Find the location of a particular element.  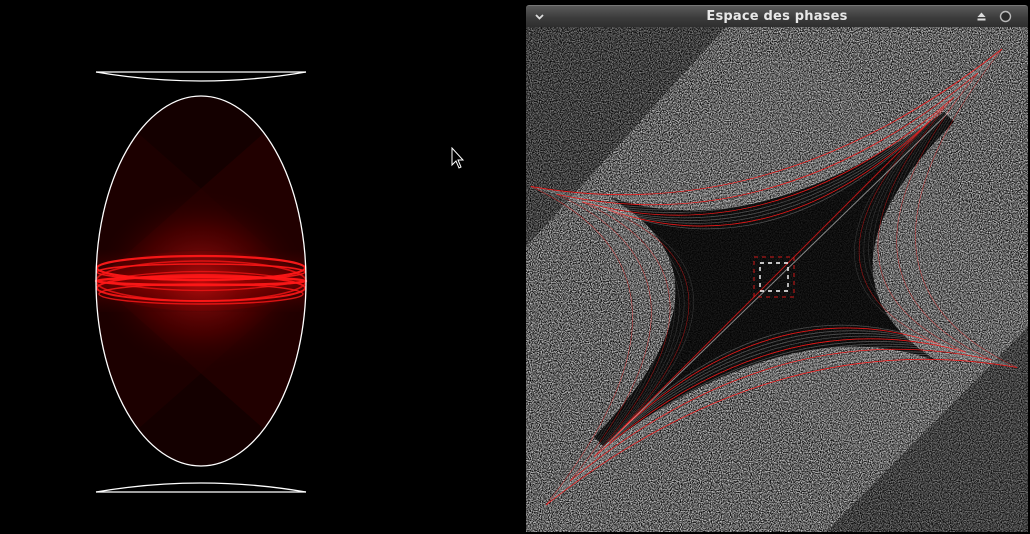

glow-core is located at coordinates (201, 281).